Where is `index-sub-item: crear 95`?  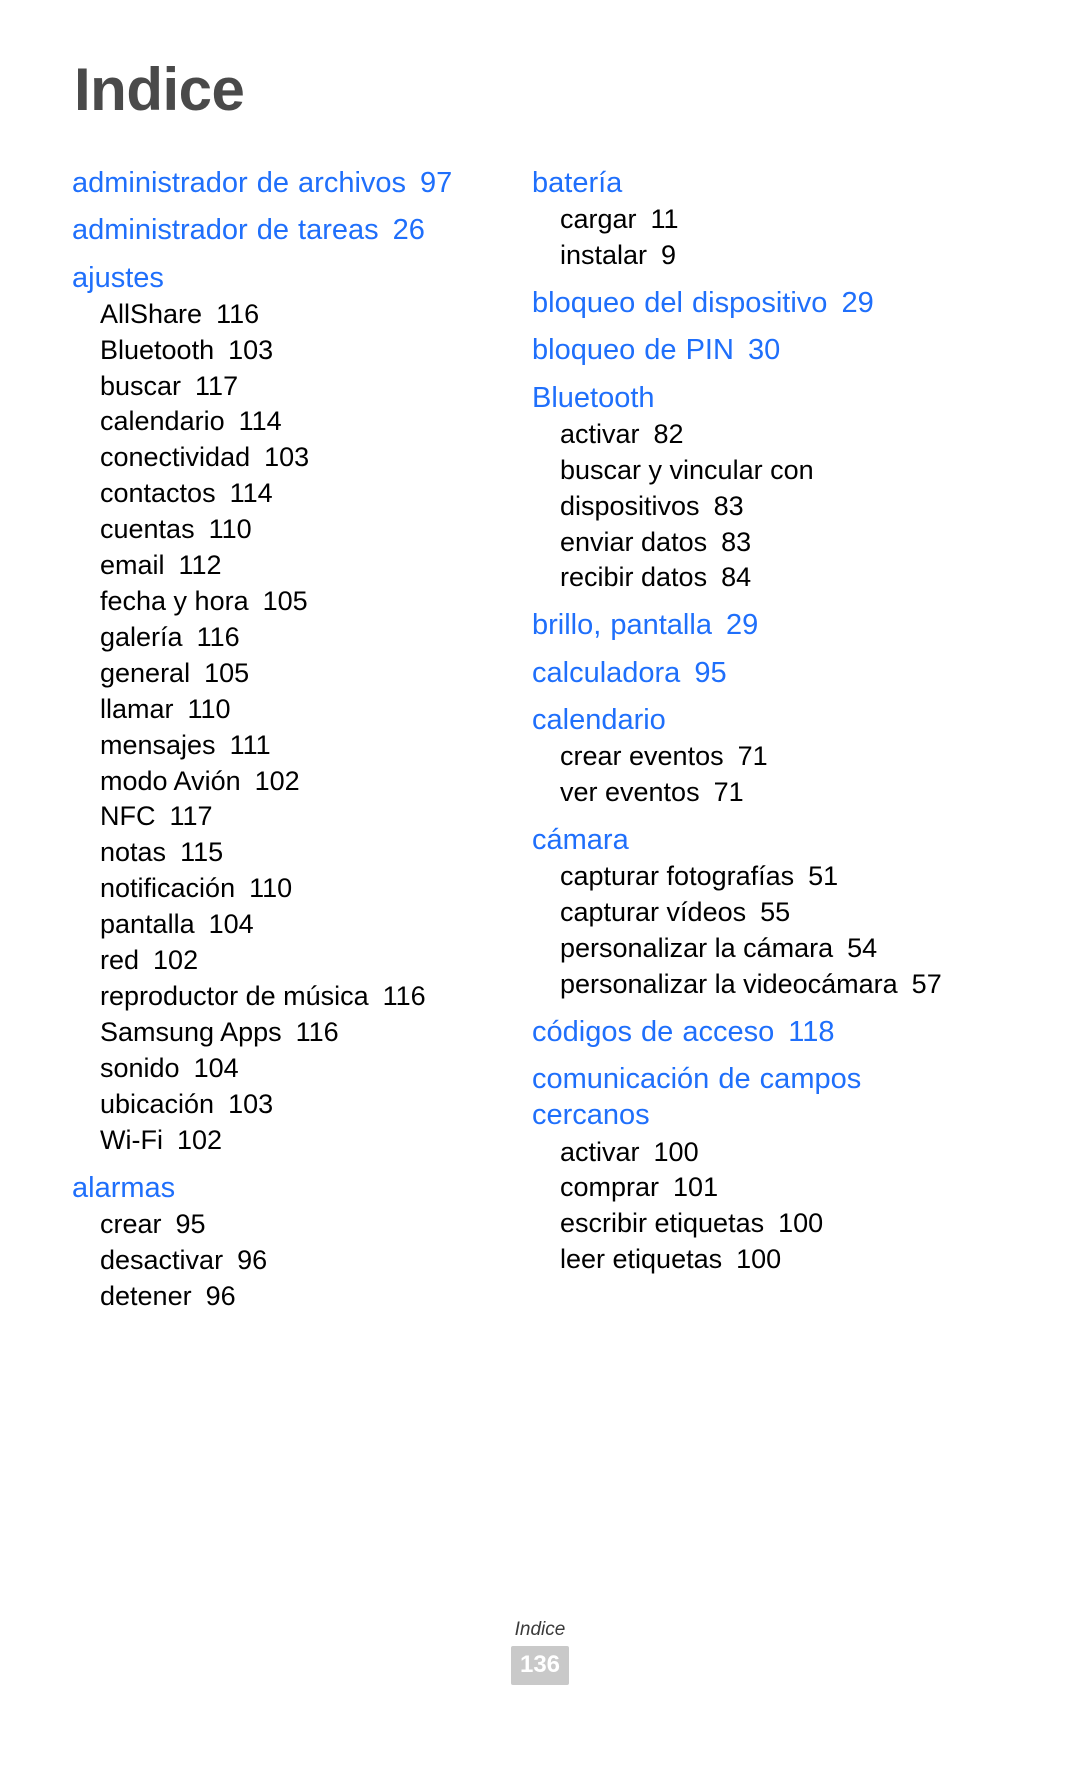 index-sub-item: crear 95 is located at coordinates (288, 1225).